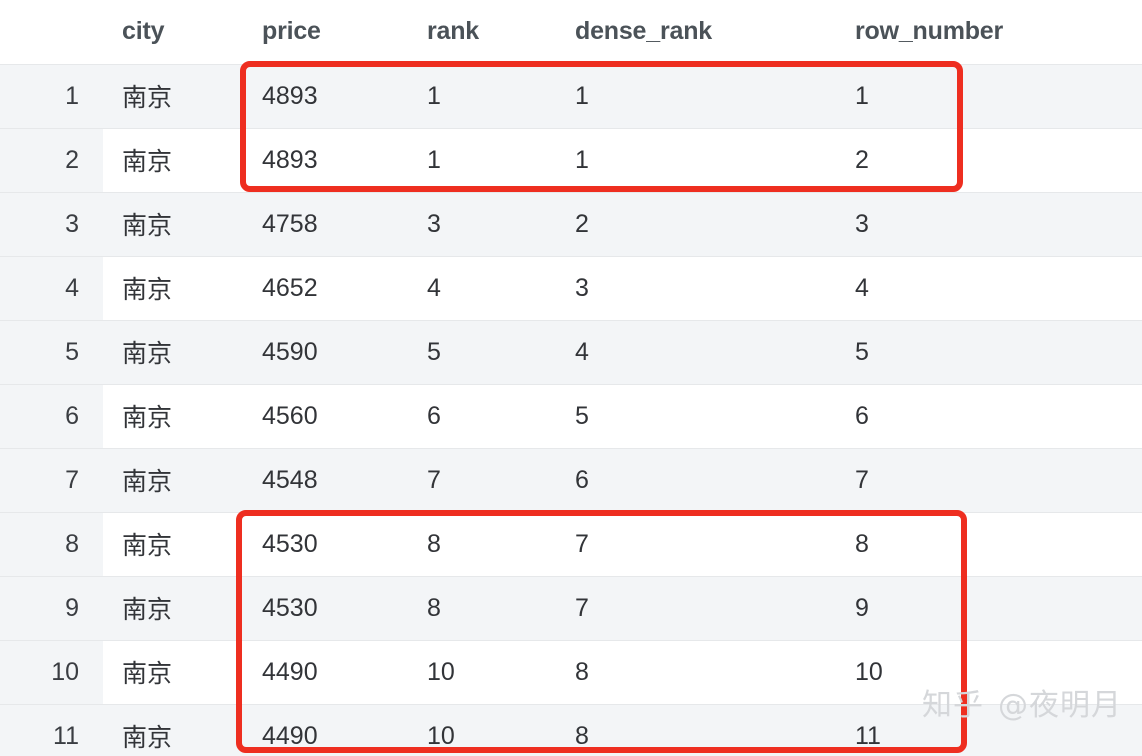 The image size is (1142, 756). Describe the element at coordinates (51, 32) in the screenshot. I see `column-header-index` at that location.